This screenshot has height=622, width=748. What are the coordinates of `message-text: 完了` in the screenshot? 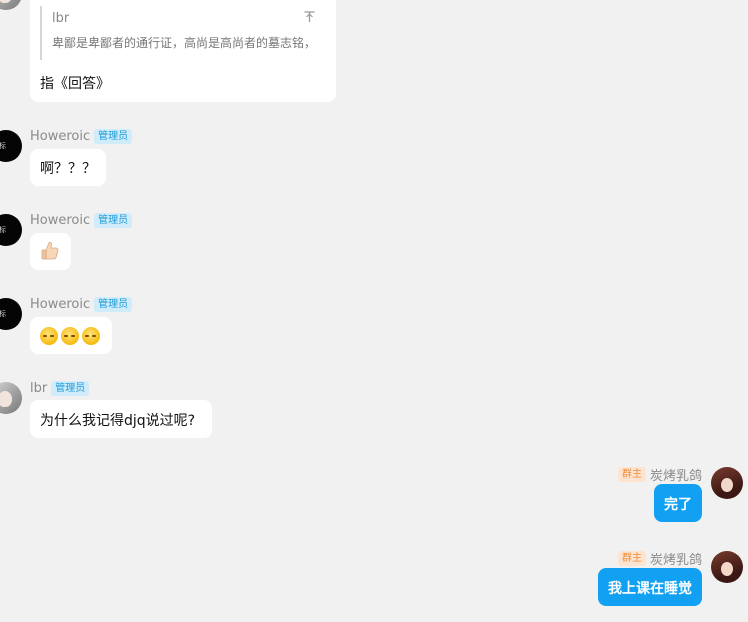 It's located at (678, 505).